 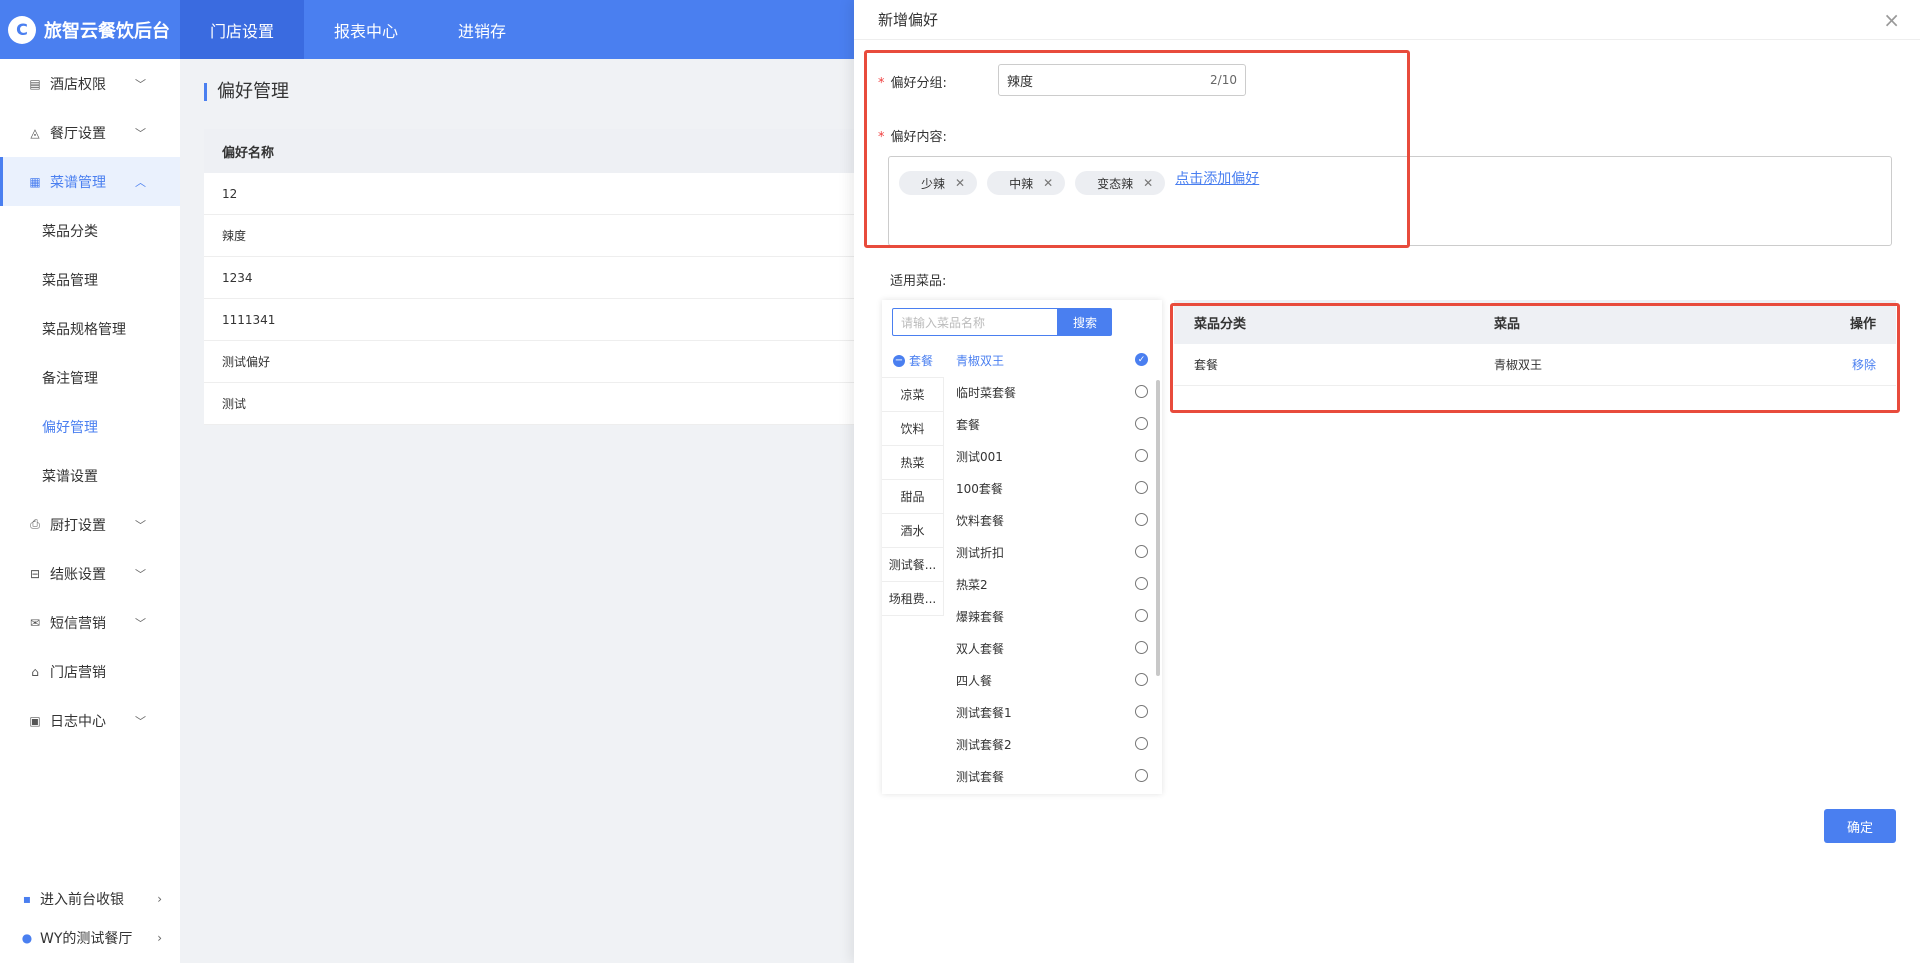 What do you see at coordinates (1053, 744) in the screenshot?
I see `dish-item: 测试套餐2` at bounding box center [1053, 744].